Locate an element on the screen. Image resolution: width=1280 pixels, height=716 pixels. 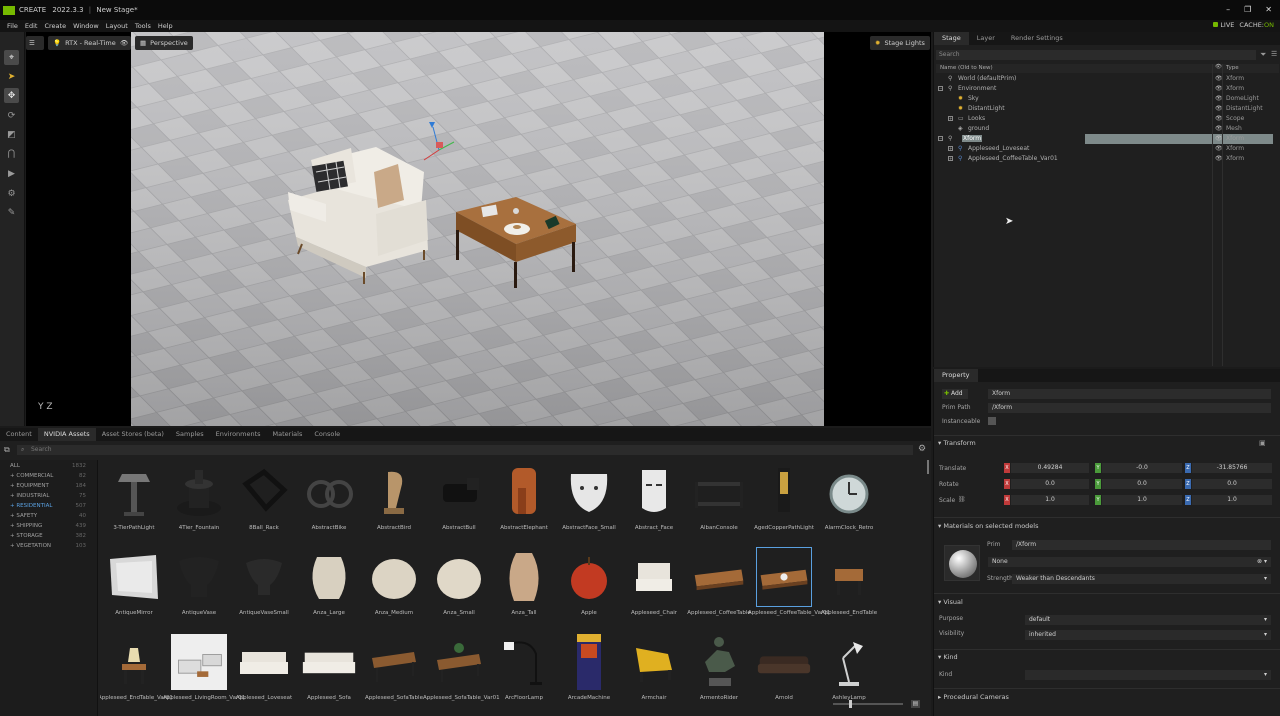
tree-row-looks: + ▭ Looks 👁 Scope is located at coordinates (1107, 119).